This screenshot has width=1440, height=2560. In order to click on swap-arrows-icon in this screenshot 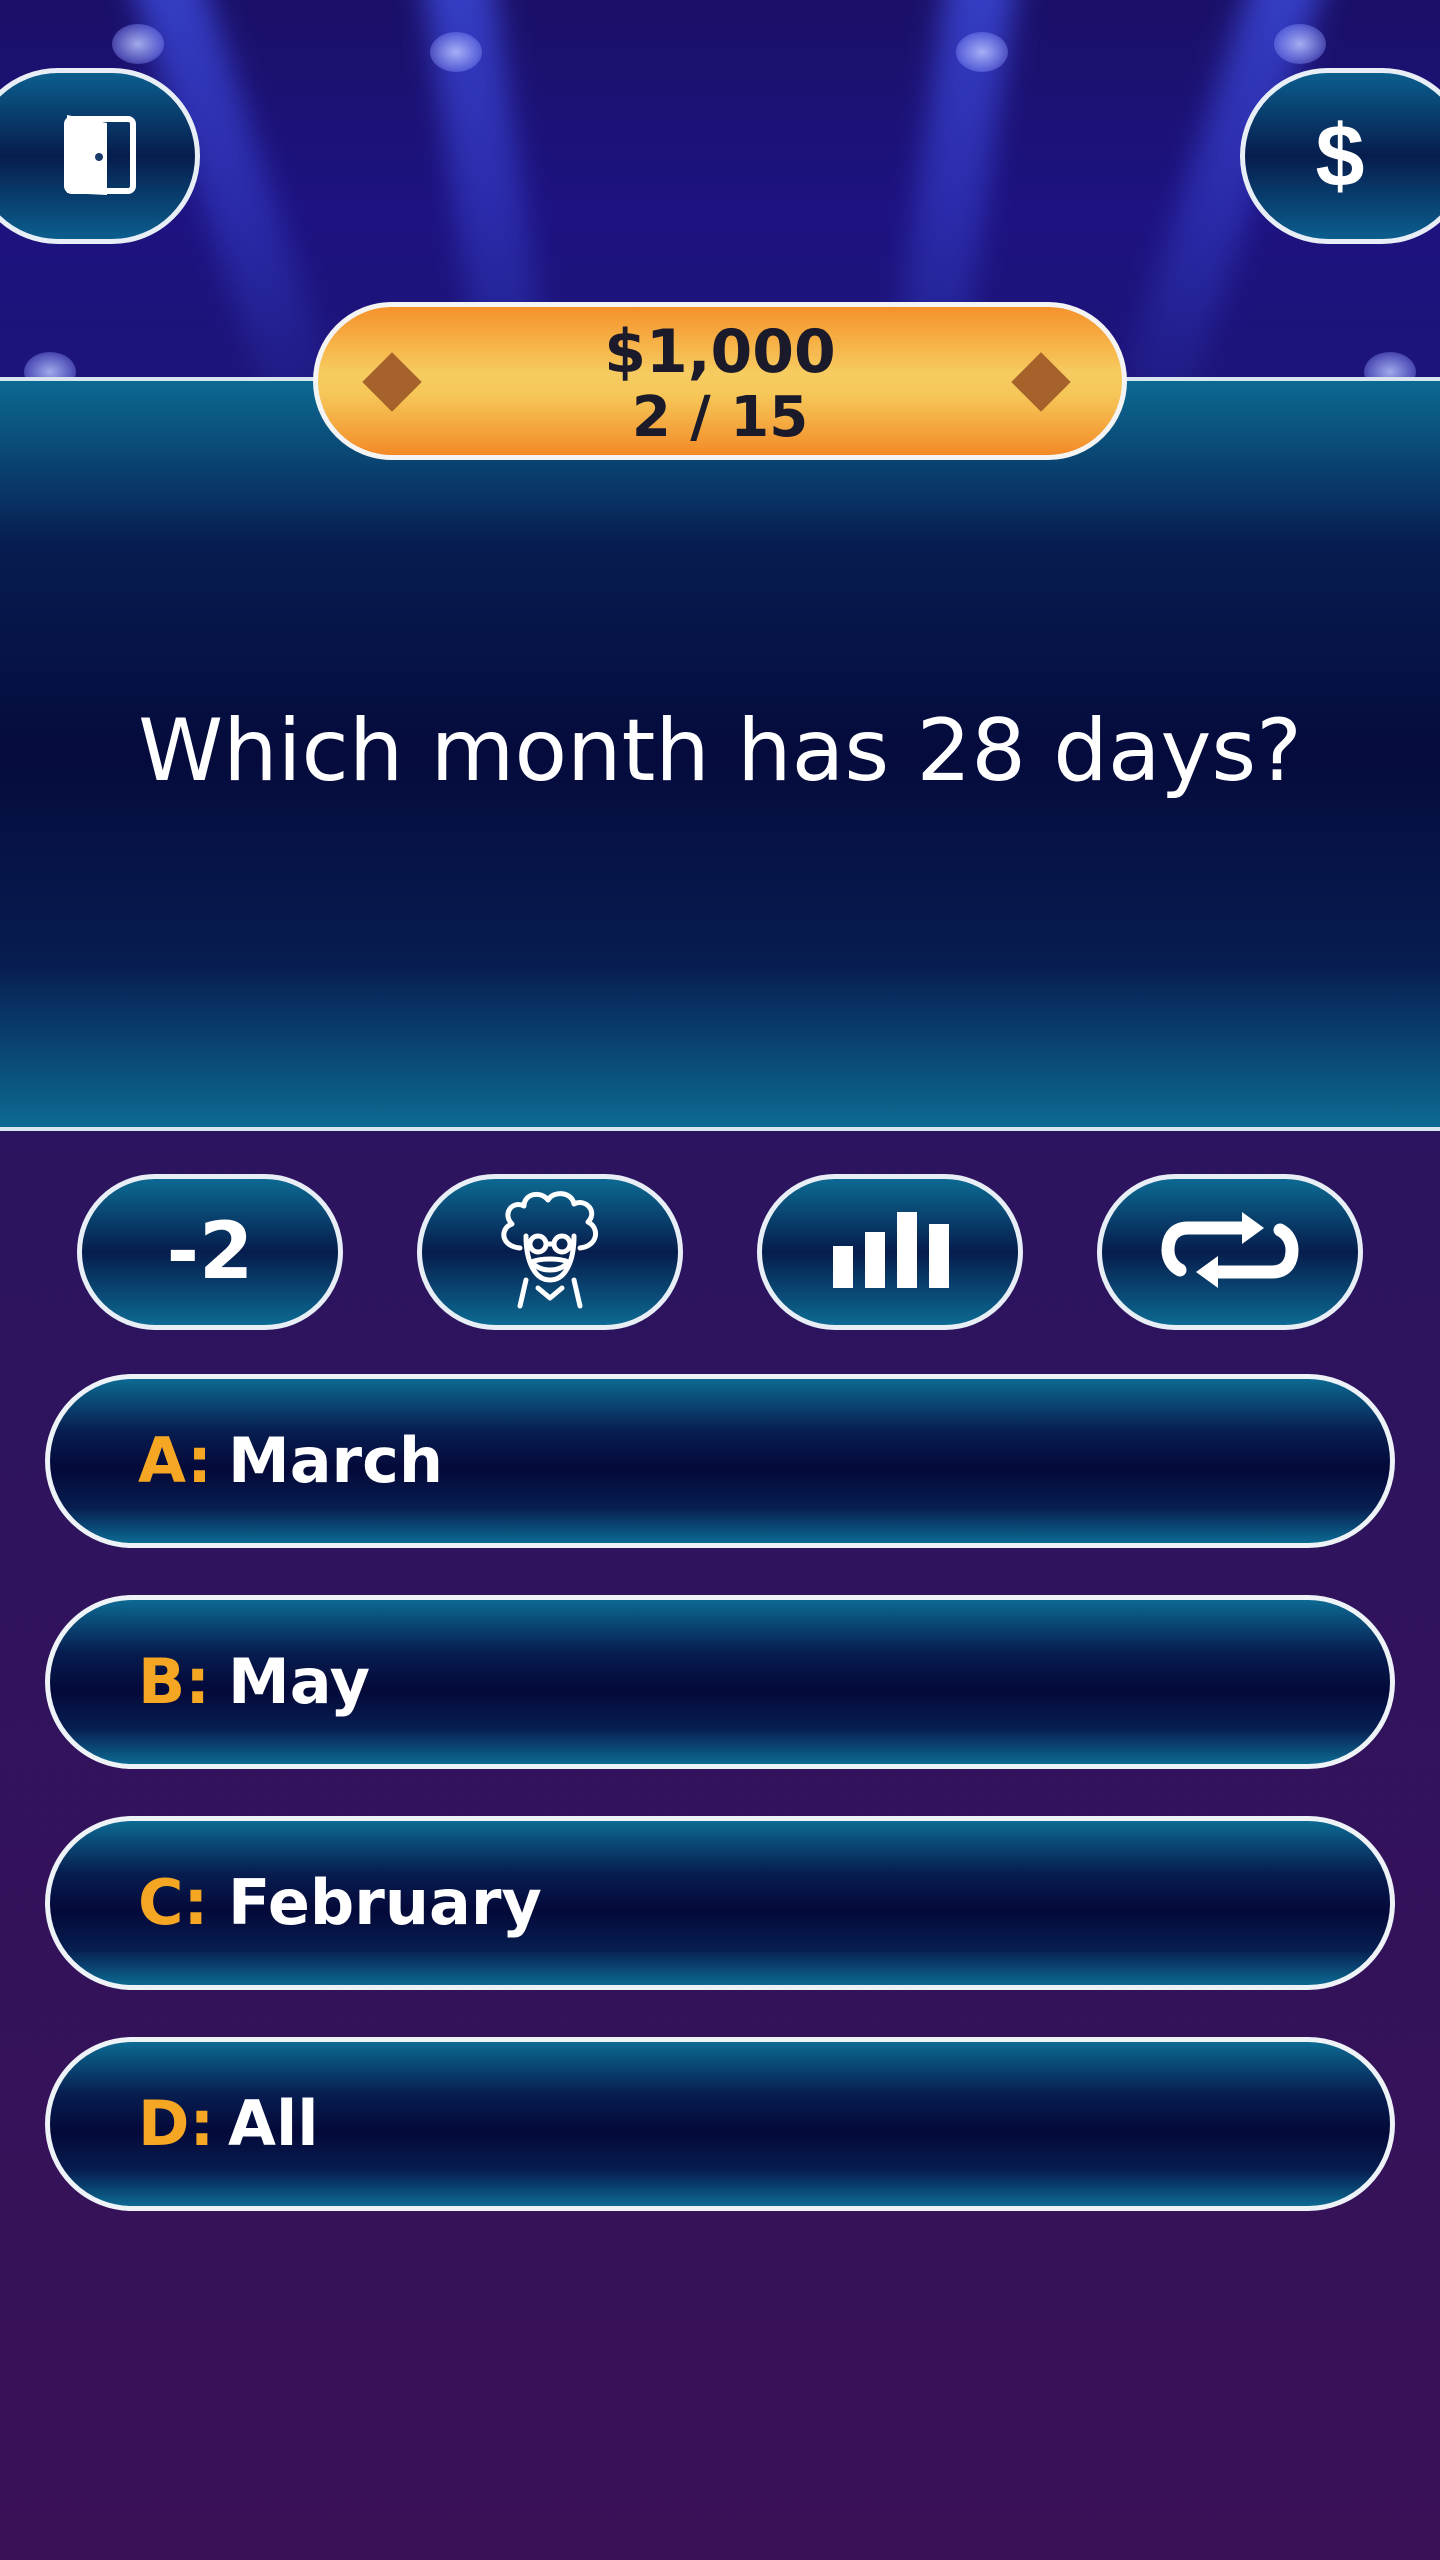, I will do `click(1230, 1252)`.